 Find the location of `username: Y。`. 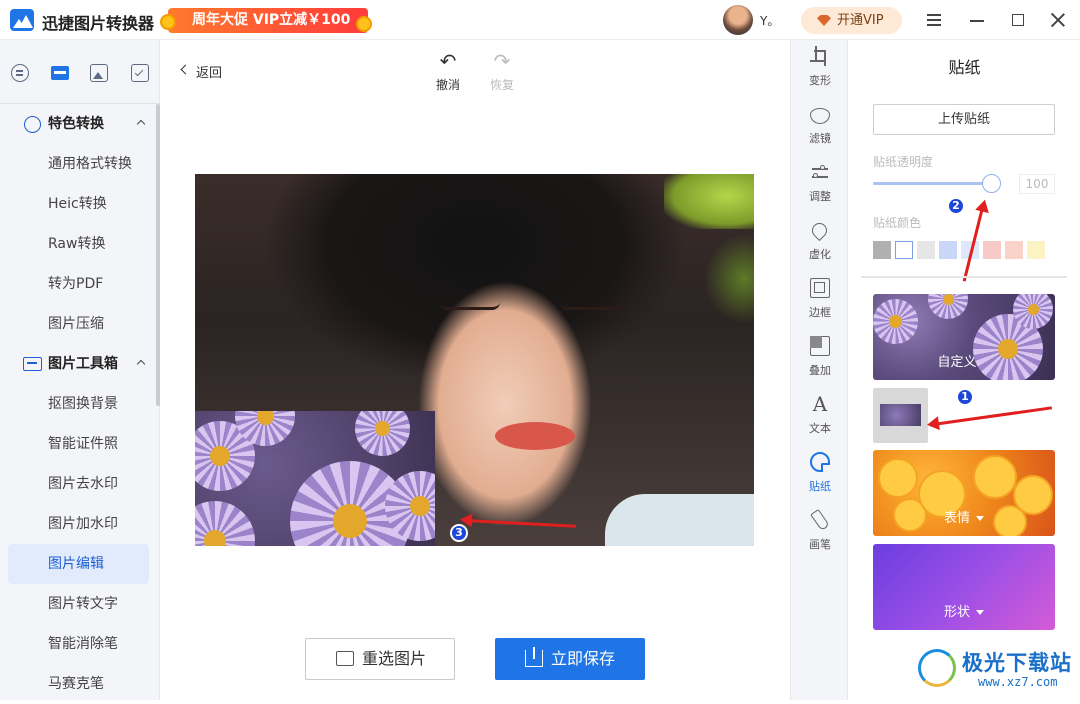

username: Y。 is located at coordinates (769, 20).